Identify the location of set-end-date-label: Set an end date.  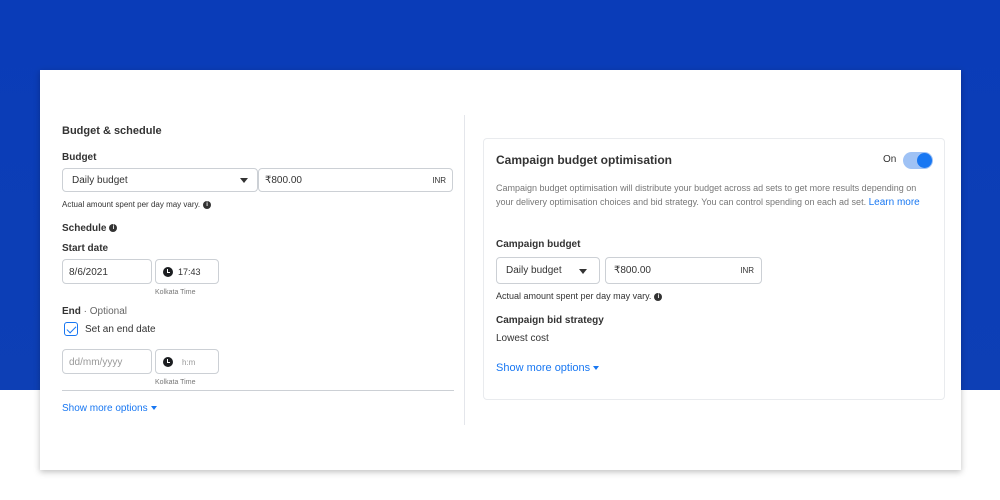
(120, 329).